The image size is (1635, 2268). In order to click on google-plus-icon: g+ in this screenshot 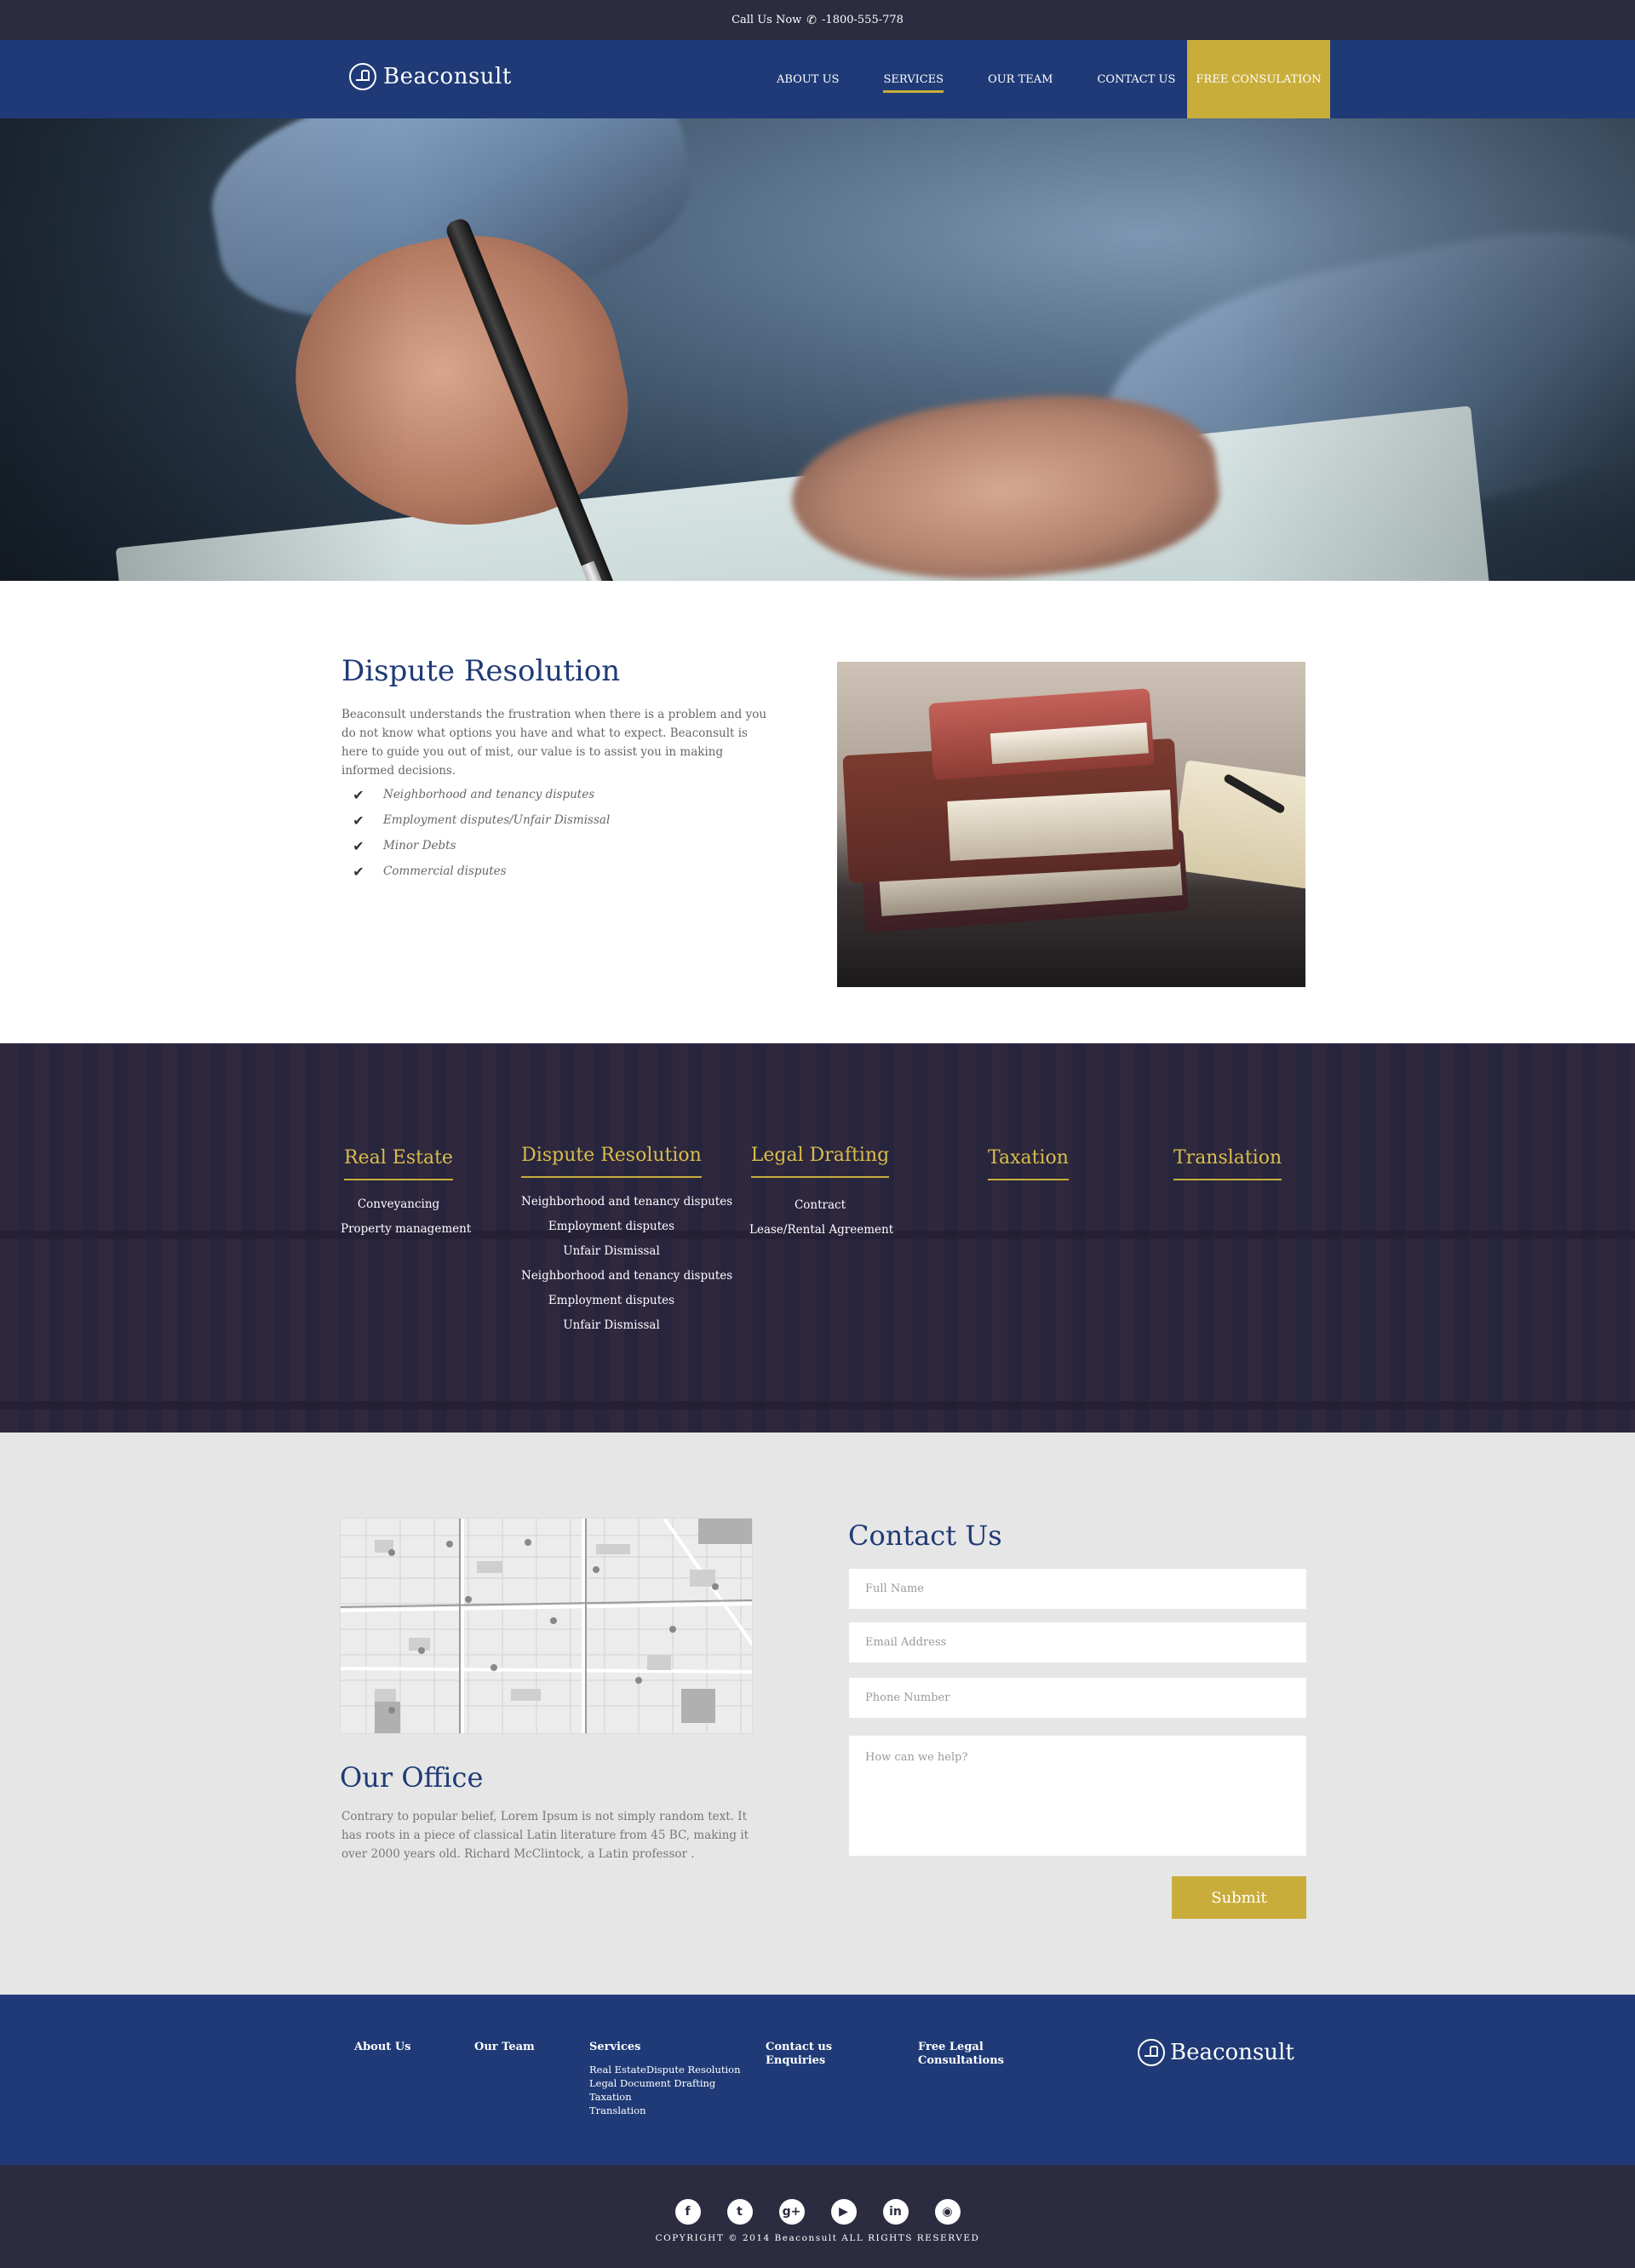, I will do `click(791, 2212)`.